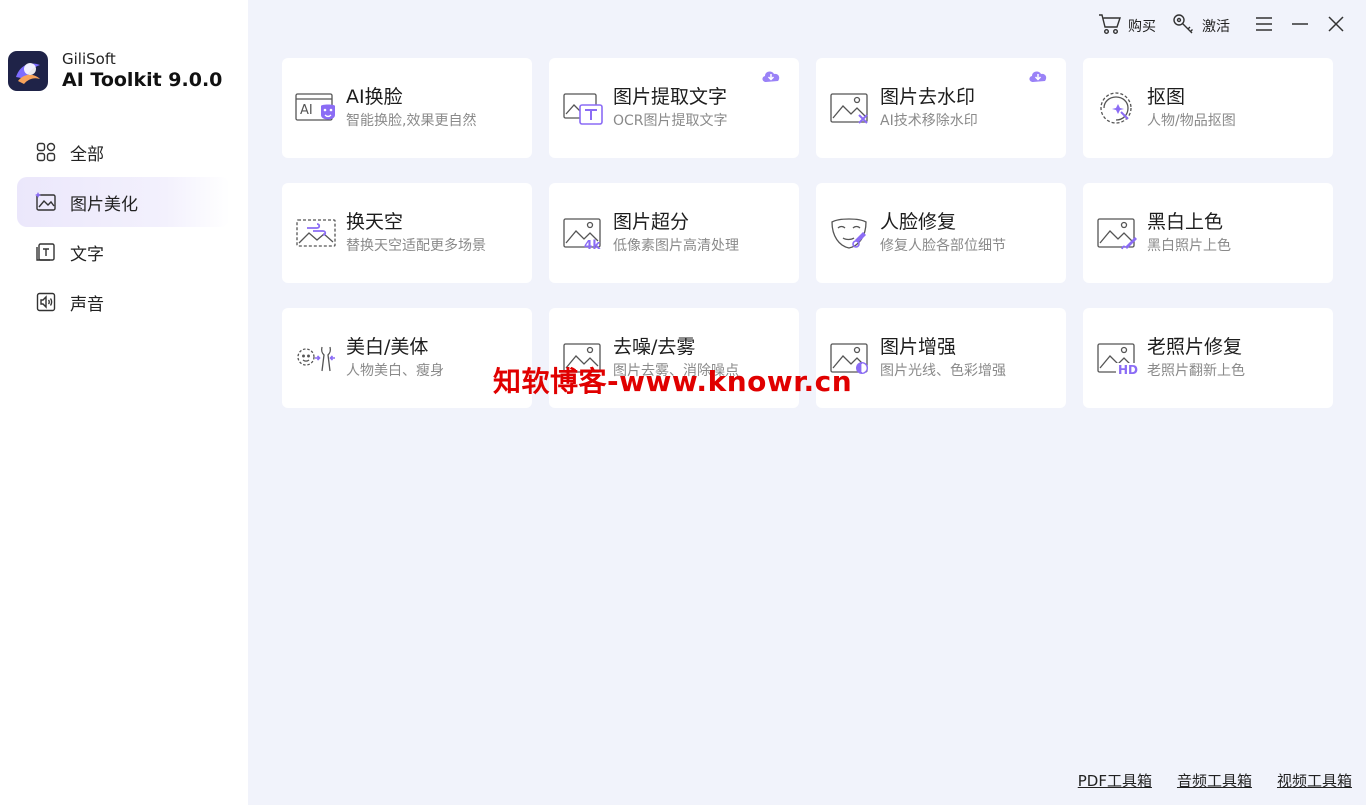 This screenshot has width=1366, height=805. Describe the element at coordinates (123, 252) in the screenshot. I see `sidebar-item-text: 文字` at that location.